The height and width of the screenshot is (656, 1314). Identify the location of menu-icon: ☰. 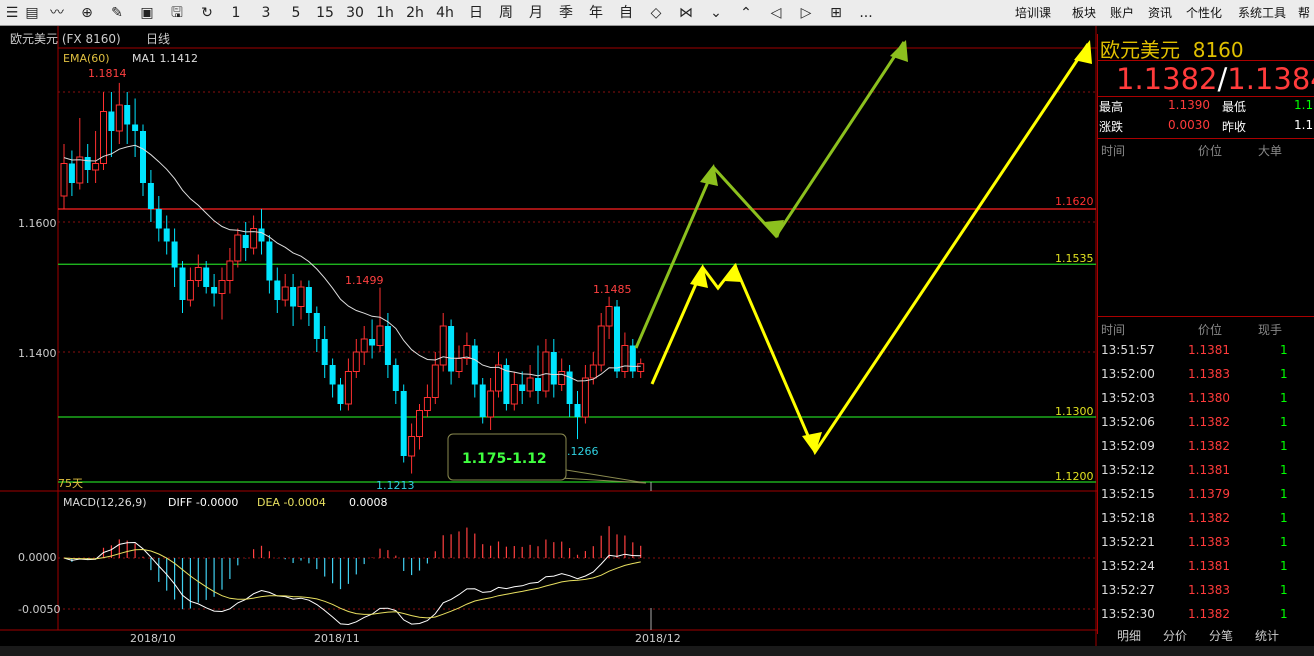
(12, 13).